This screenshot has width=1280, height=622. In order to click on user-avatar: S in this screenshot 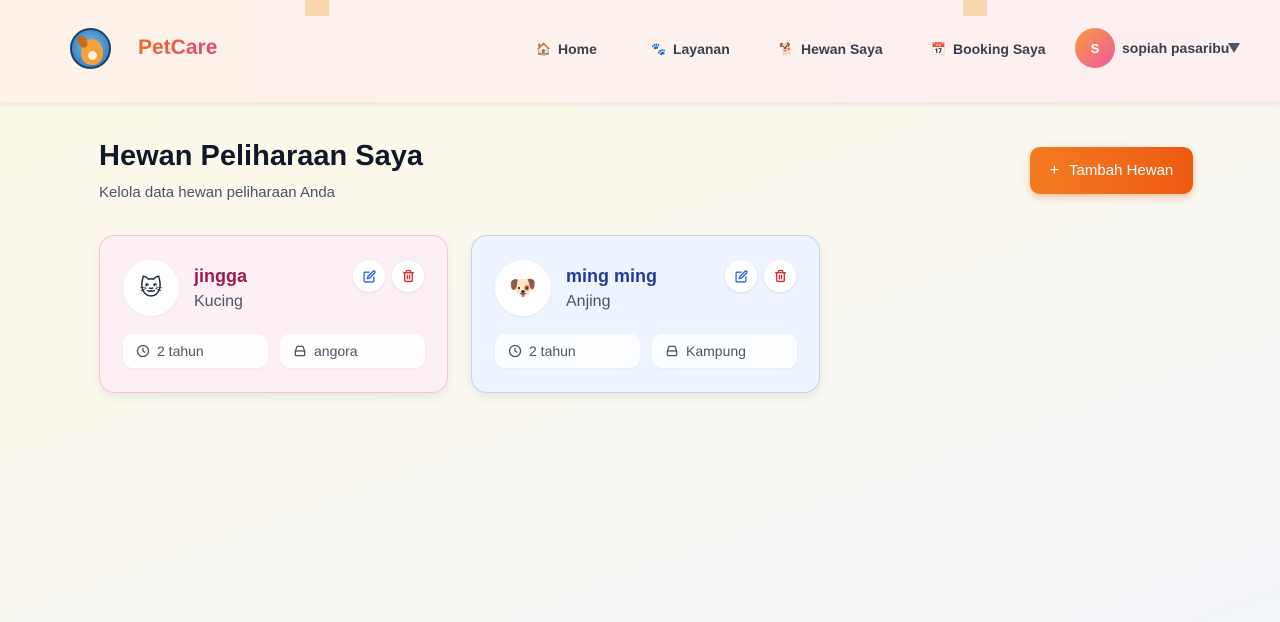, I will do `click(1095, 48)`.